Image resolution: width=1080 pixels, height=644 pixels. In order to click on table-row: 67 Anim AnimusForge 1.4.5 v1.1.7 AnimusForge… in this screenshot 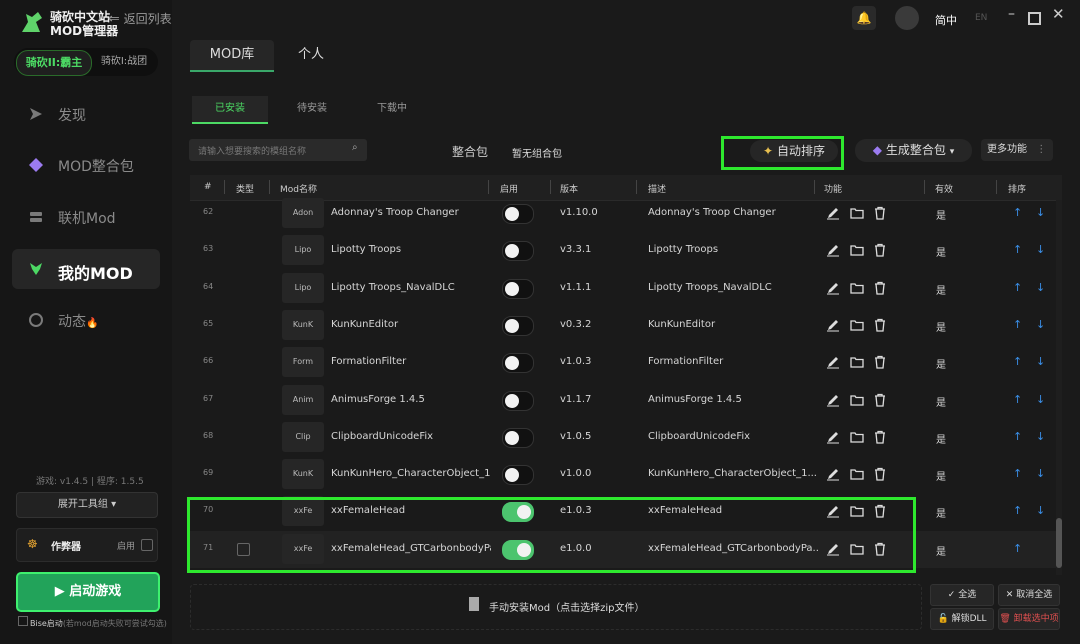, I will do `click(623, 400)`.